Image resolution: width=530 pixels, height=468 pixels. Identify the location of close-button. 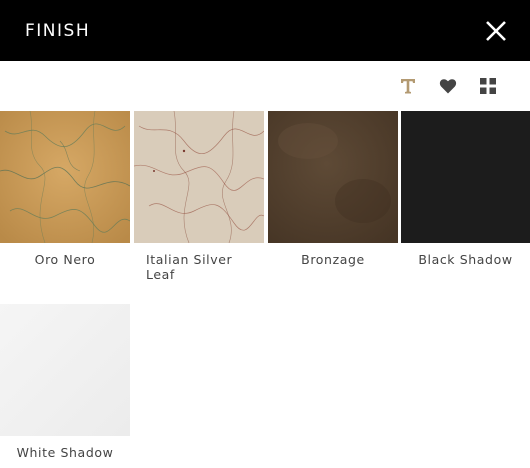
(496, 31).